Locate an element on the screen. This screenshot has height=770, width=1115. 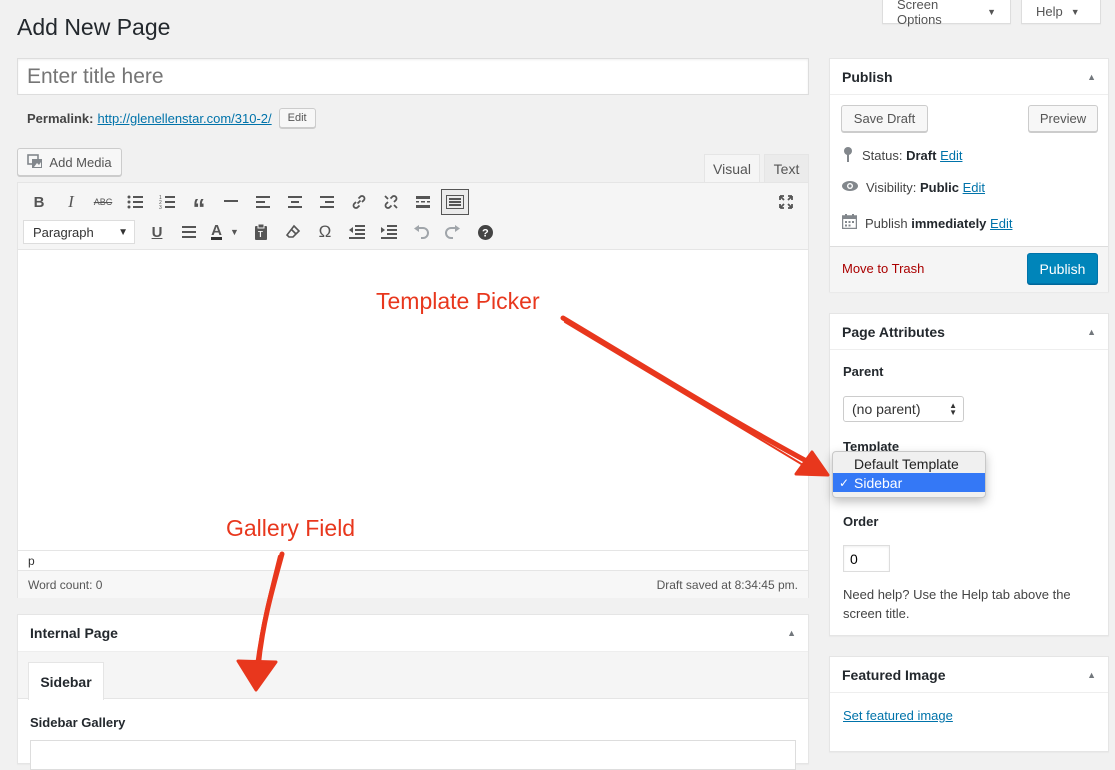
status-value: Draft is located at coordinates (921, 155).